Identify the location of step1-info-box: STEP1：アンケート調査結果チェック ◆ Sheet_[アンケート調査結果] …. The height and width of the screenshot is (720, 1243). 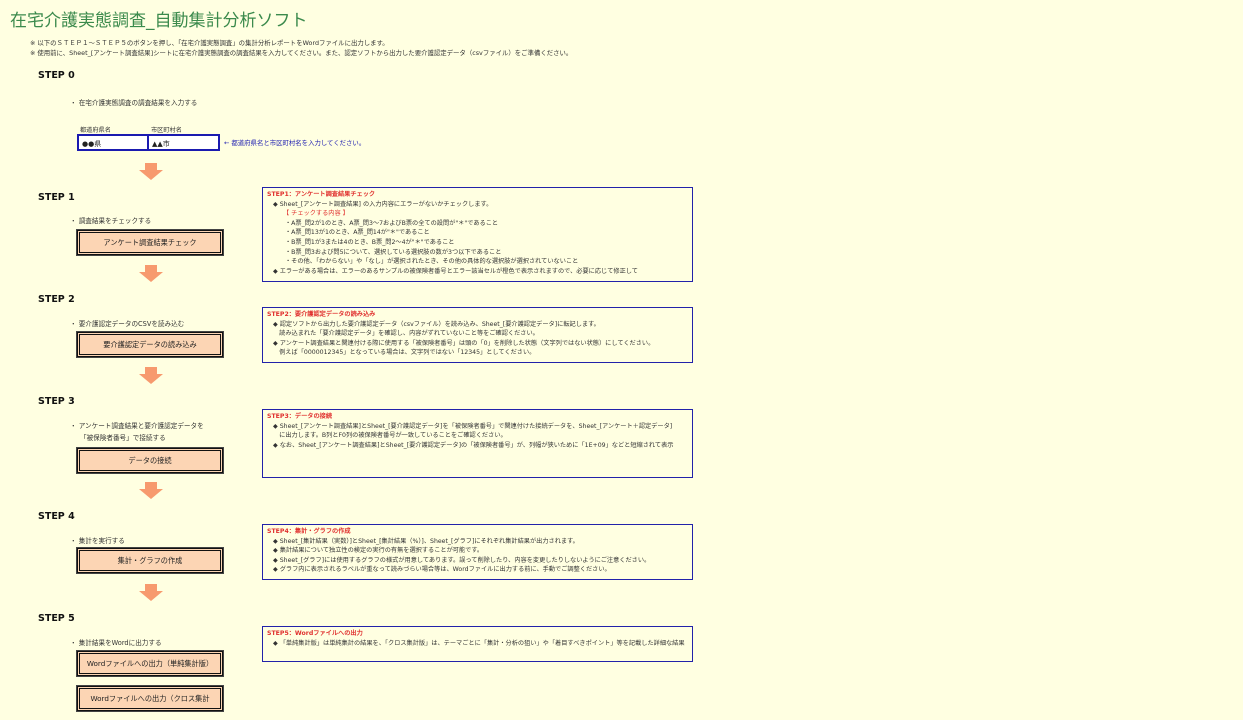
(477, 234).